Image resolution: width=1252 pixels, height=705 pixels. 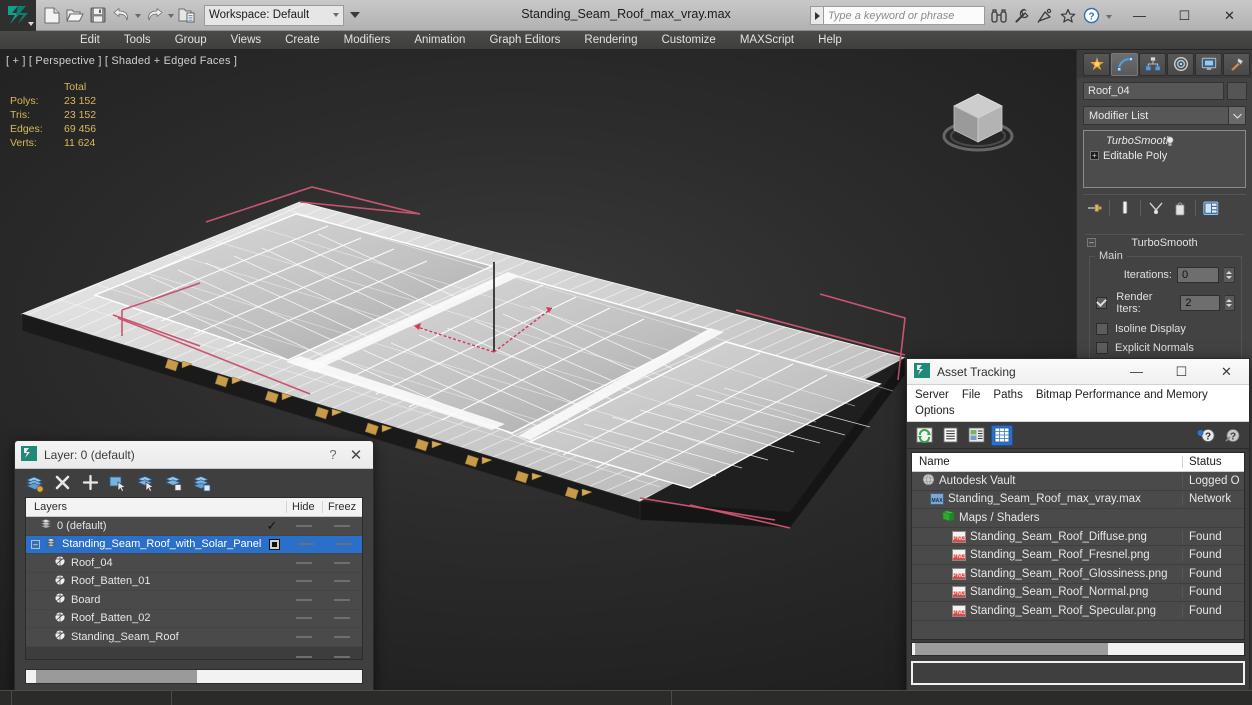 I want to click on asset-row-autodesk-vault: Autodesk Vault Logged O, so click(x=1078, y=481).